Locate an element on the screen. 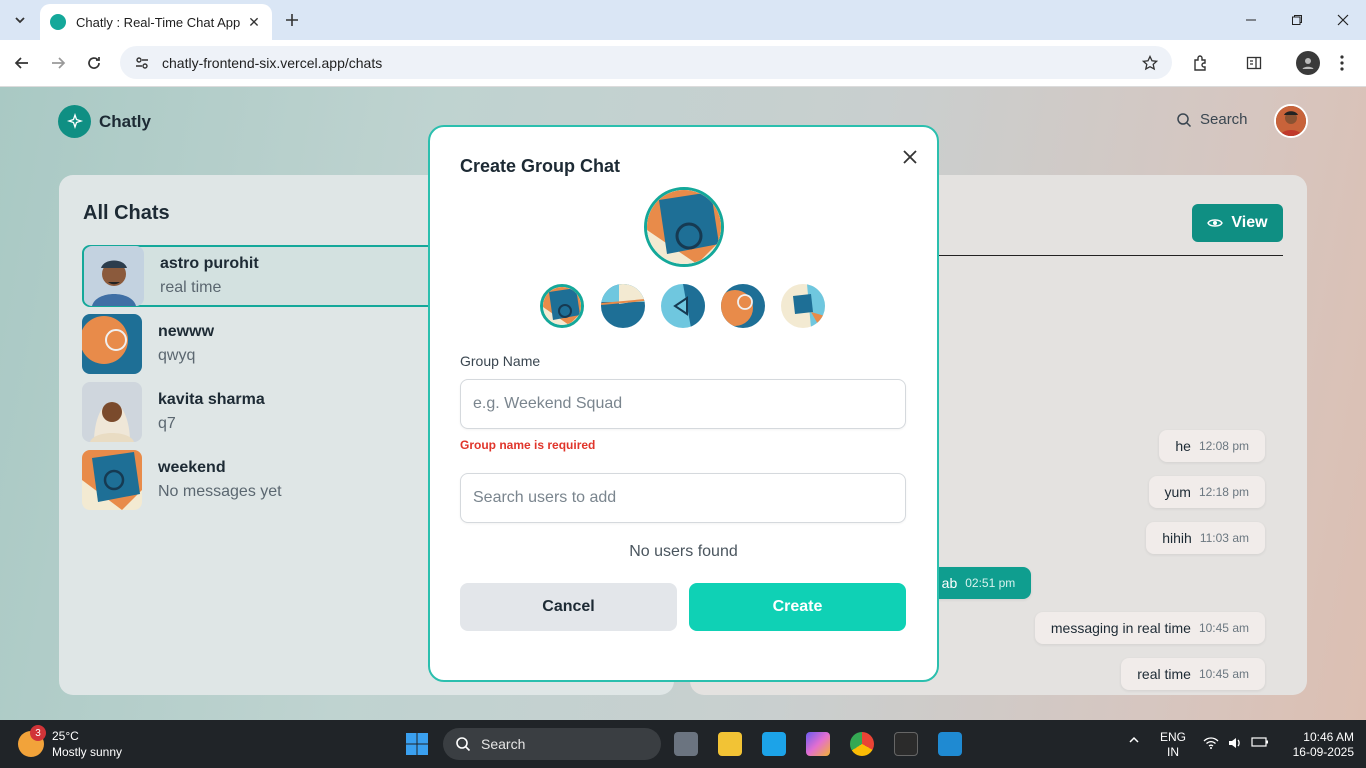 The width and height of the screenshot is (1366, 768). selected-group-avatar is located at coordinates (684, 227).